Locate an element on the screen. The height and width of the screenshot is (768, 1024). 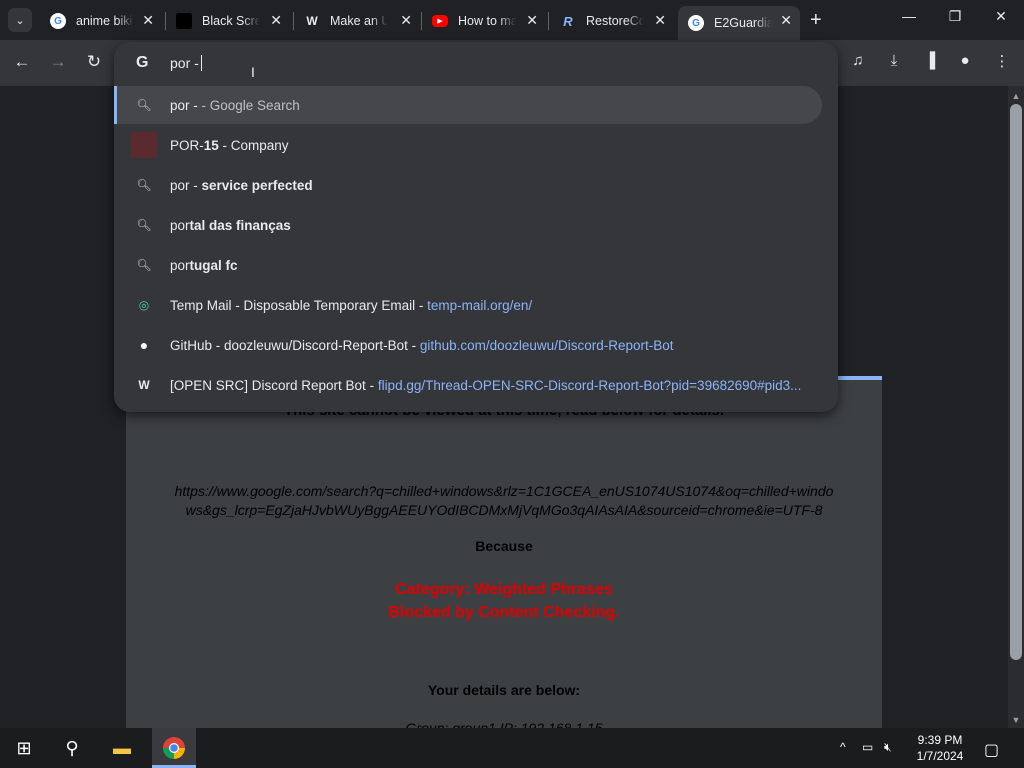
temp-mail-icon: ◎ is located at coordinates (144, 305).